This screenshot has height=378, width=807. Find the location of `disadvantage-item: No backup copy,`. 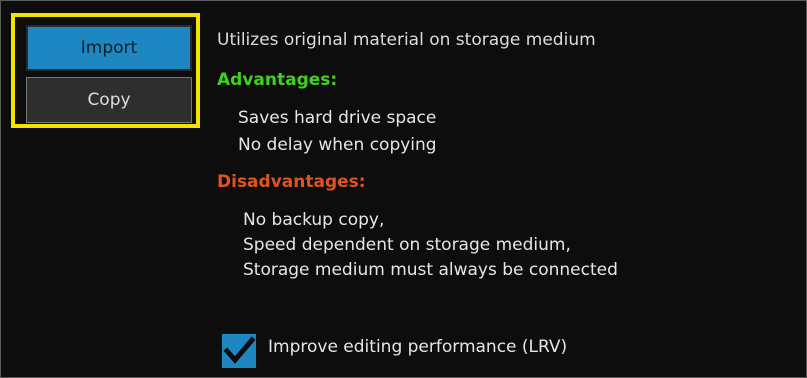

disadvantage-item: No backup copy, is located at coordinates (314, 220).